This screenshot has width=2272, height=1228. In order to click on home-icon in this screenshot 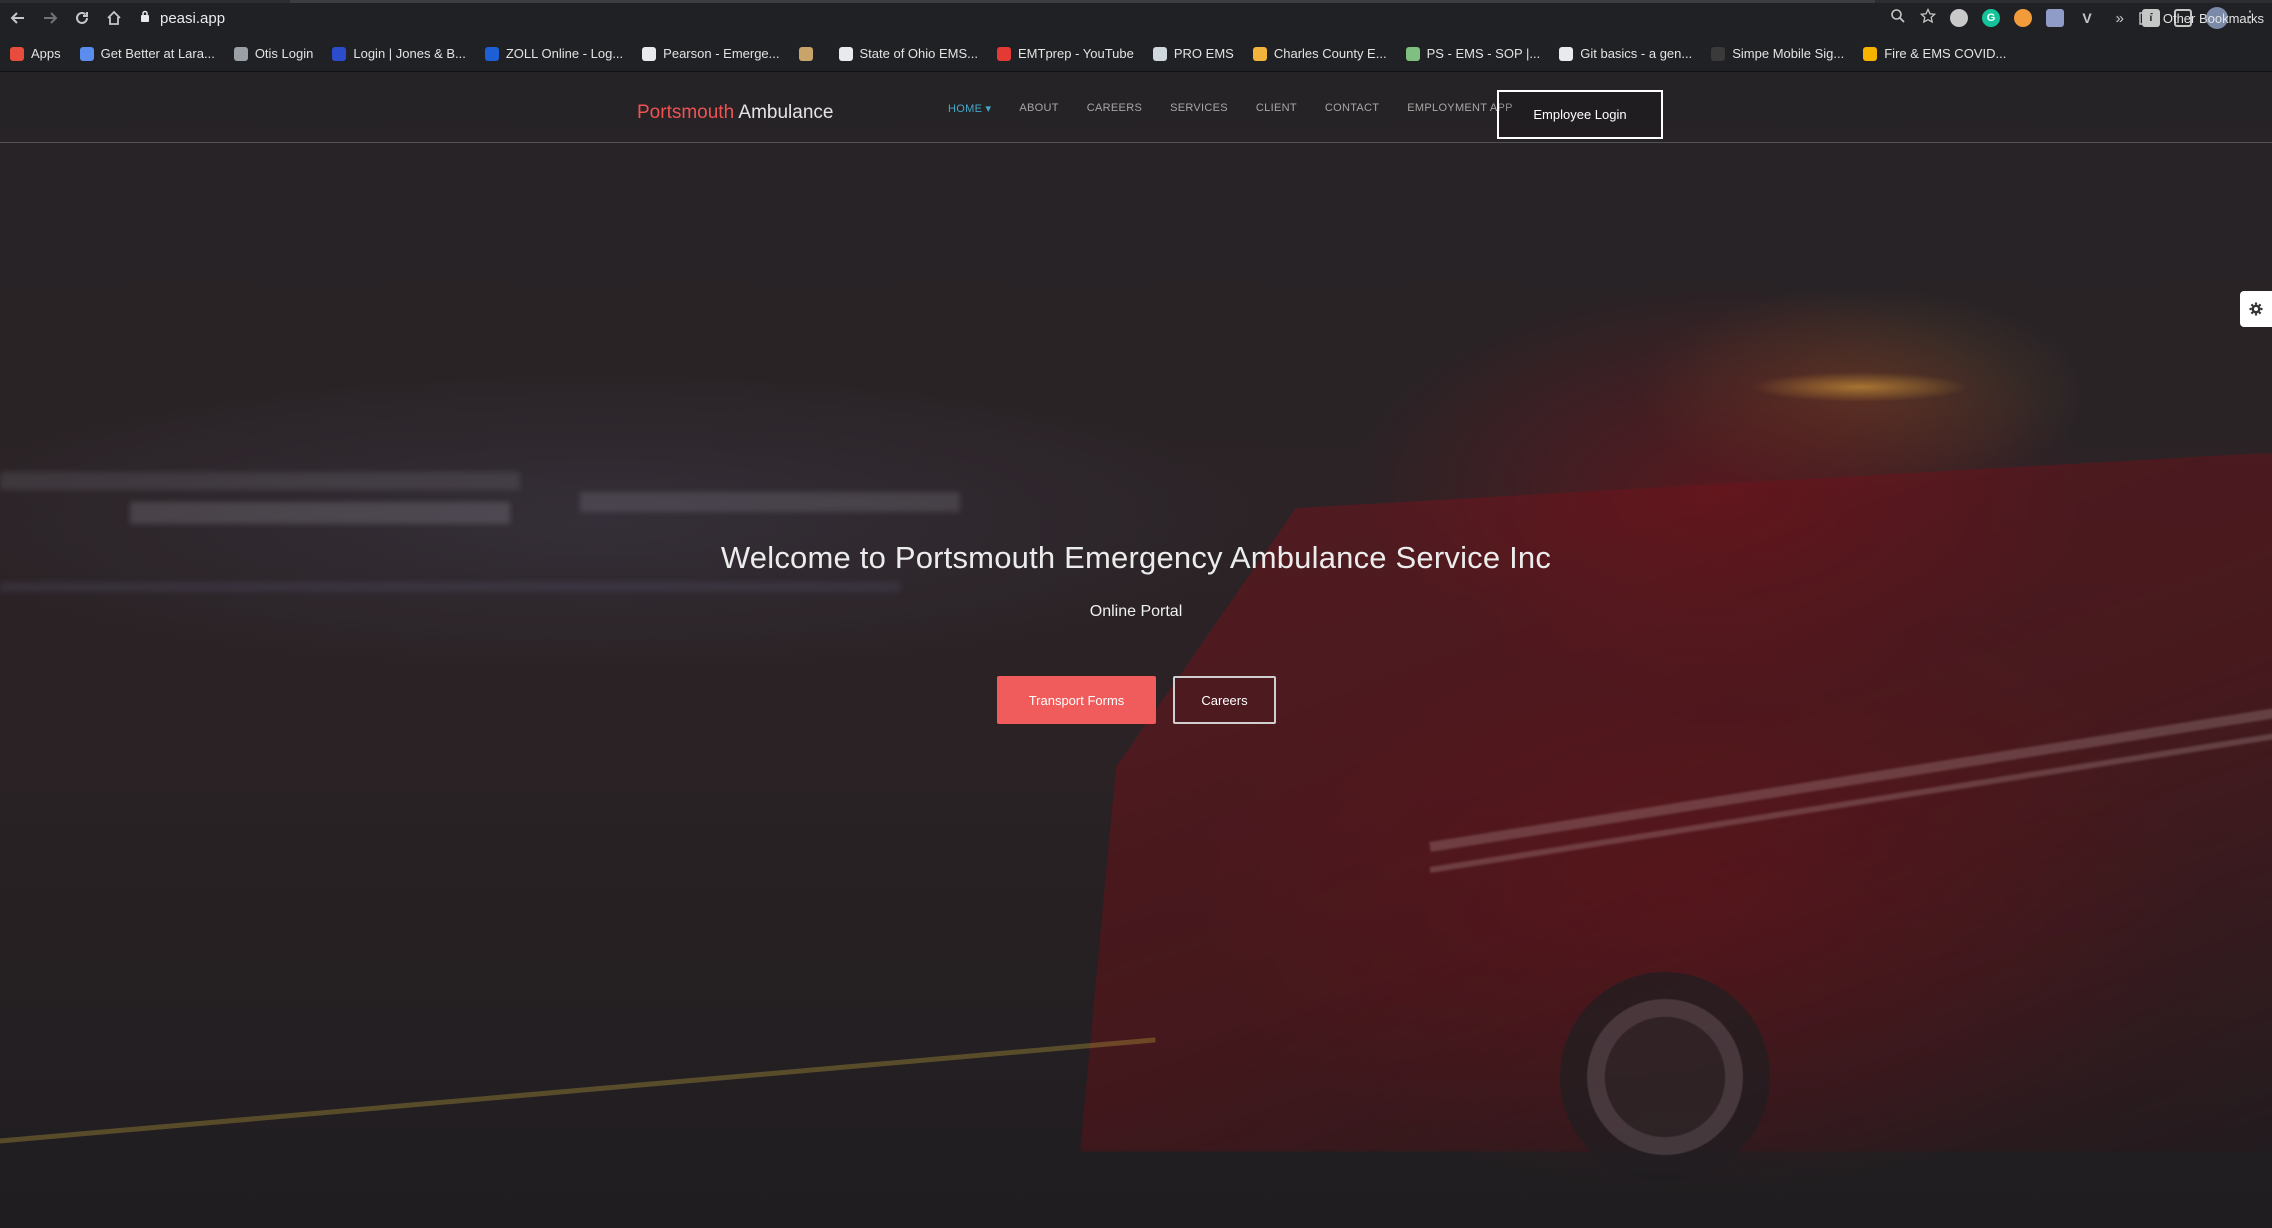, I will do `click(114, 18)`.